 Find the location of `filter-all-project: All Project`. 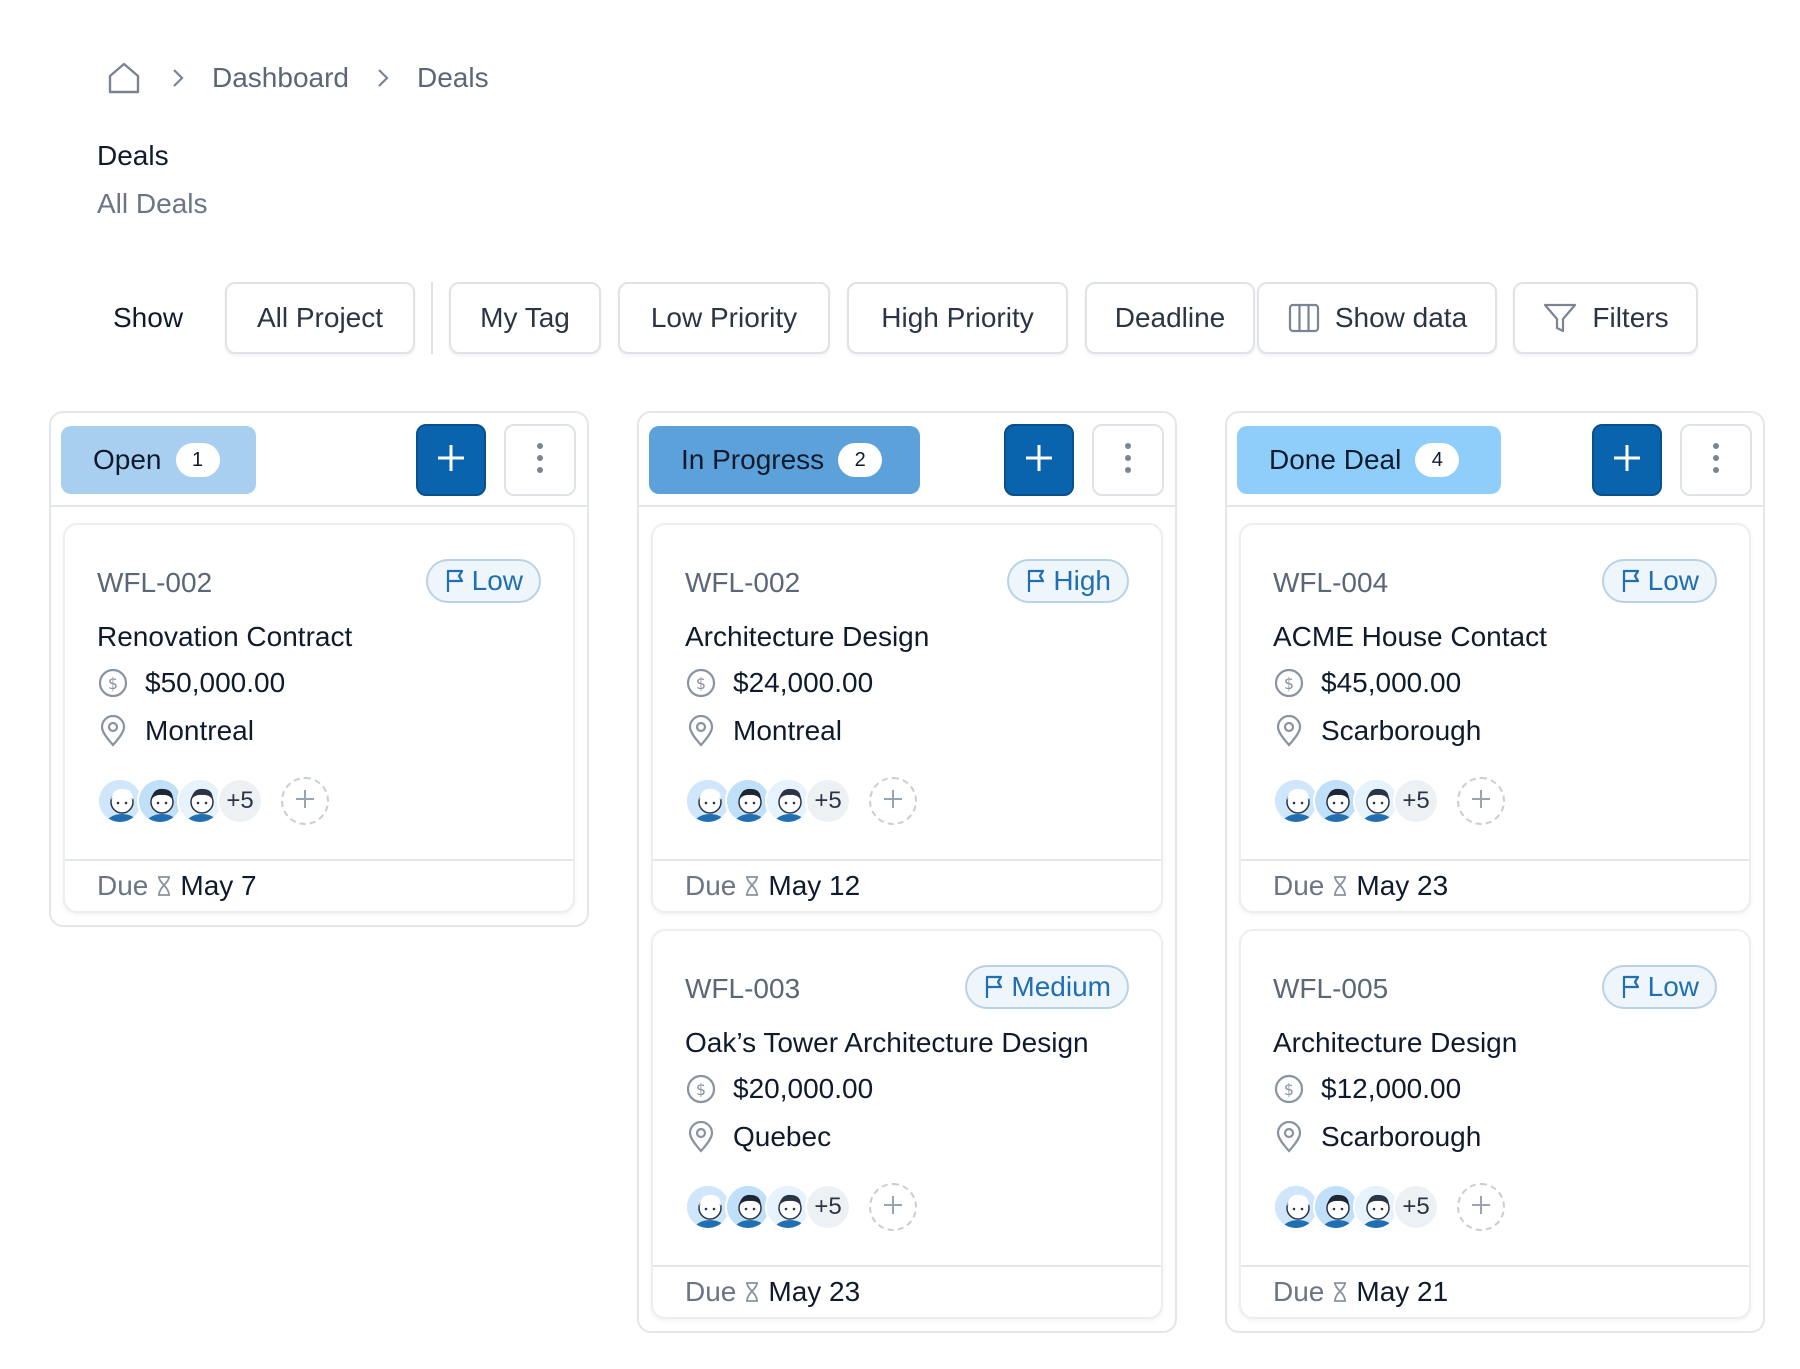

filter-all-project: All Project is located at coordinates (320, 318).